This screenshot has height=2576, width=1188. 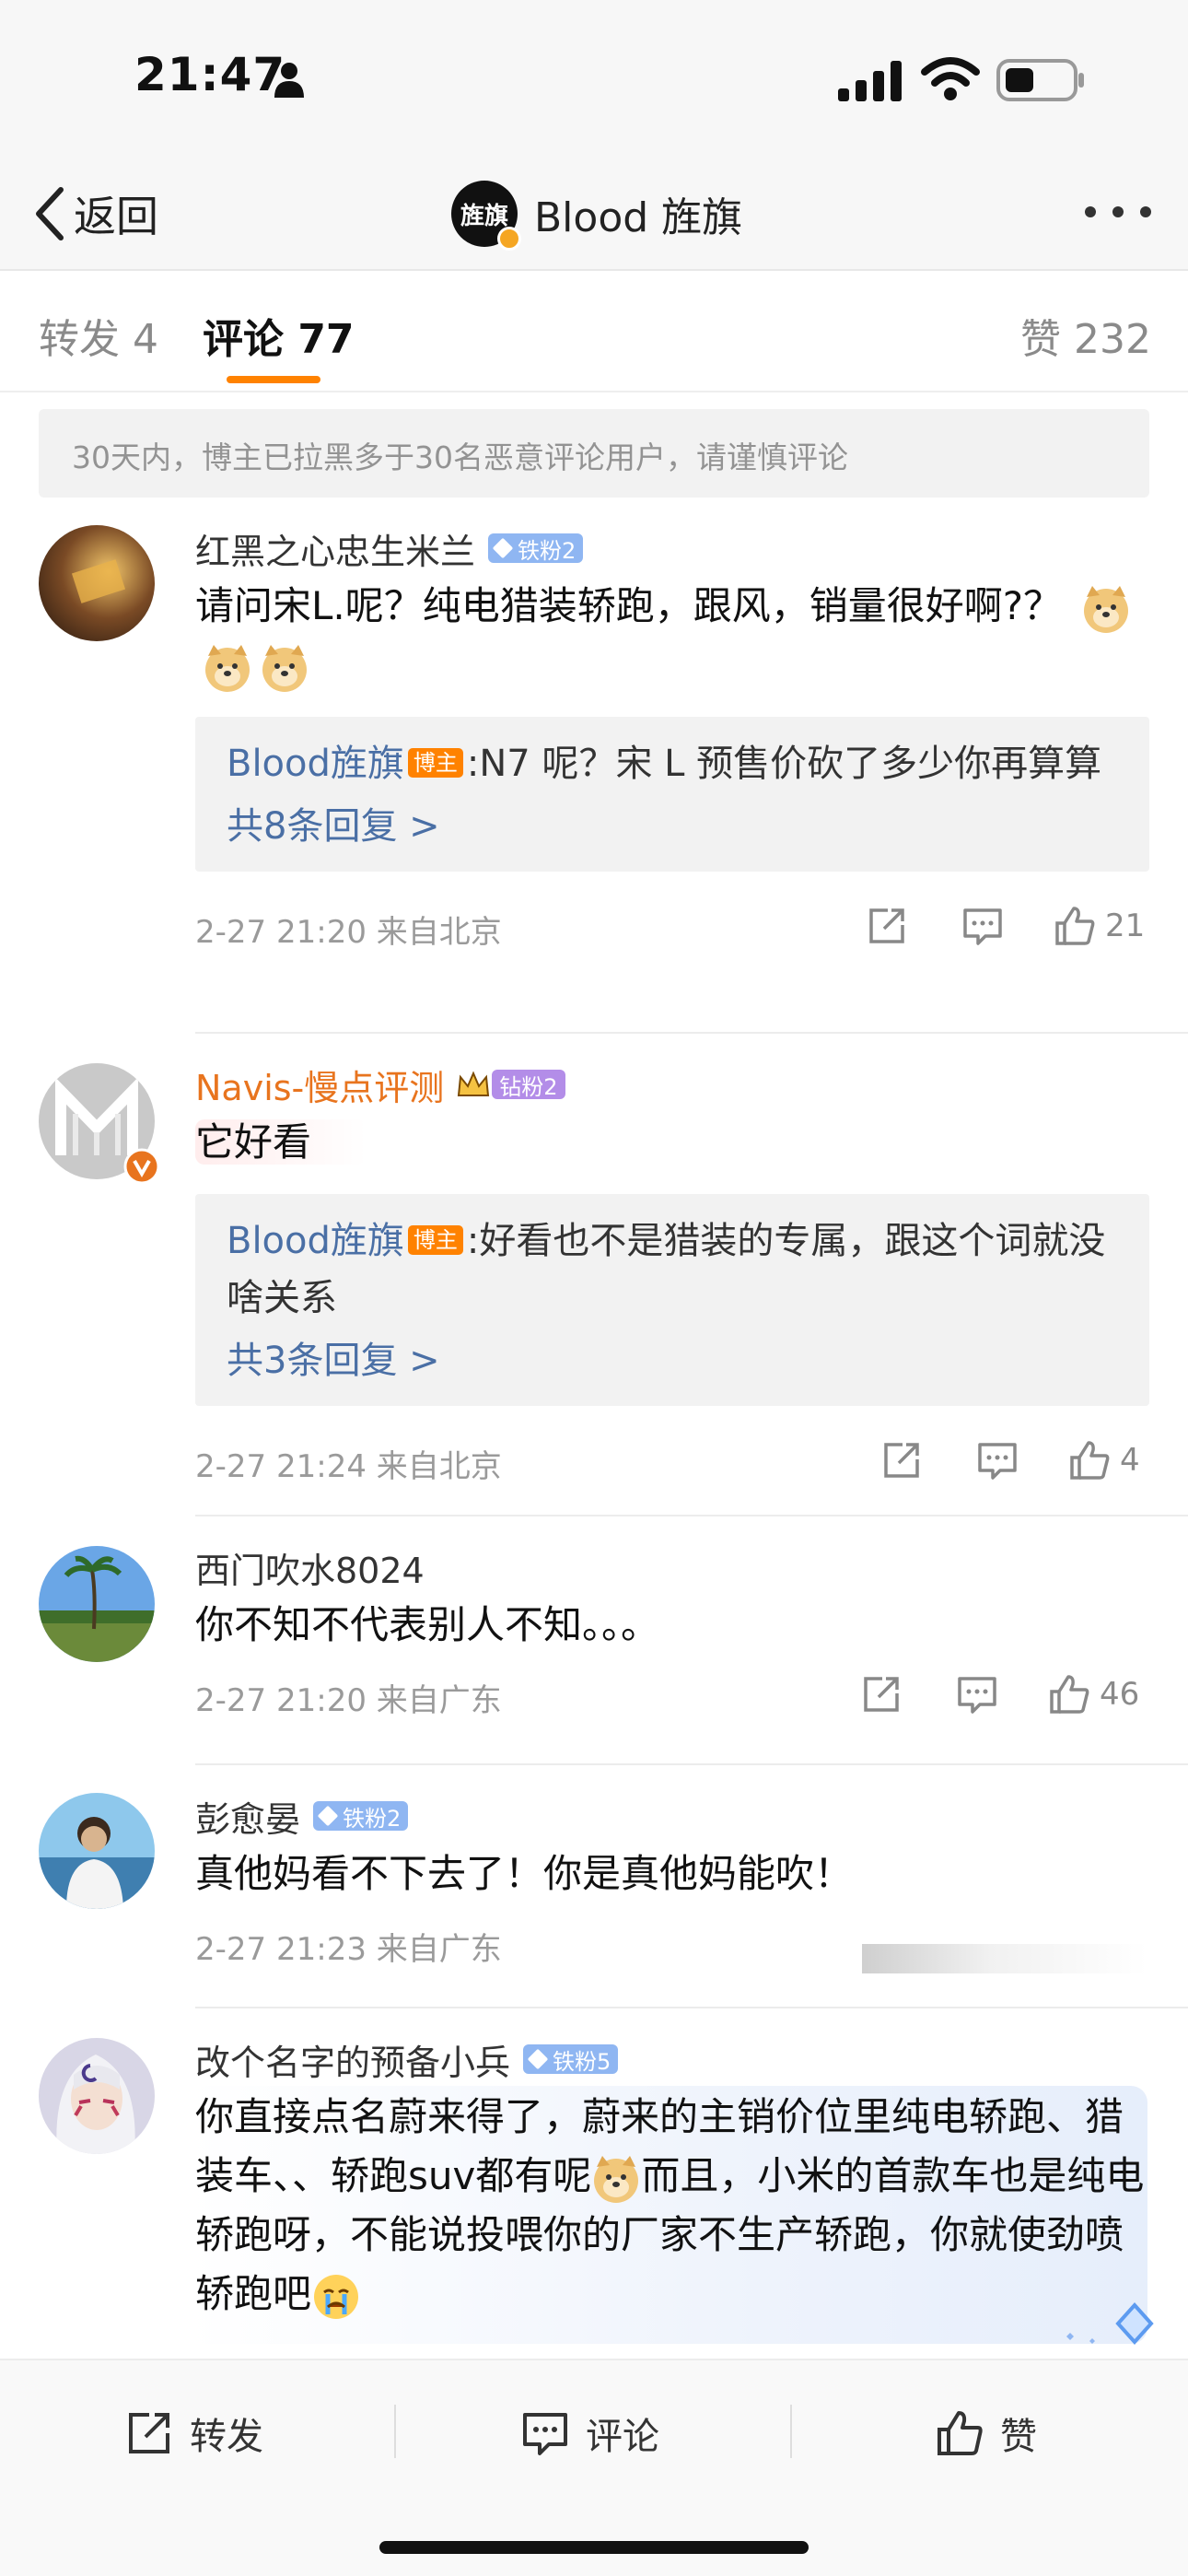 I want to click on badge-label: 钻粉2, so click(x=528, y=1086).